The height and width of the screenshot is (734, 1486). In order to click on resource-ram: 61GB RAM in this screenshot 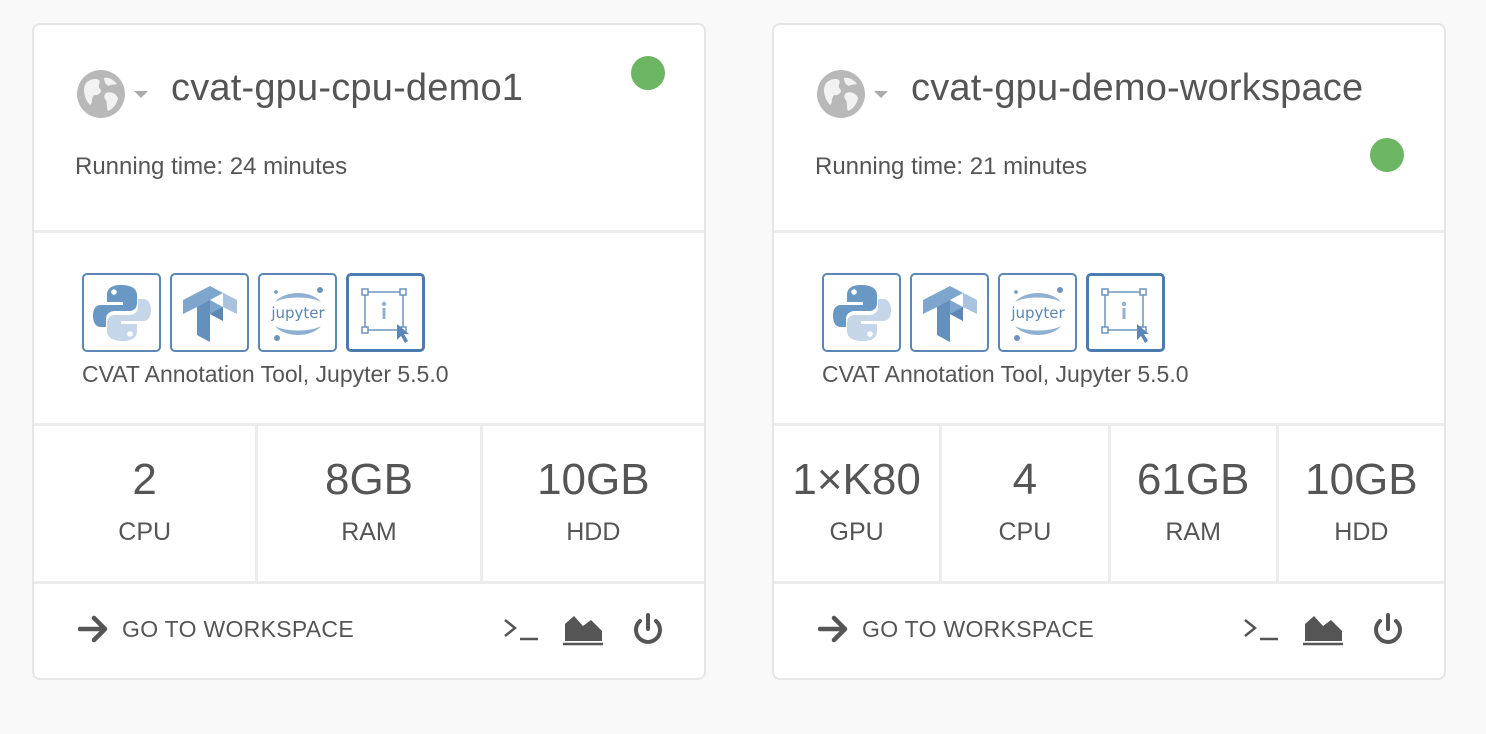, I will do `click(1195, 503)`.